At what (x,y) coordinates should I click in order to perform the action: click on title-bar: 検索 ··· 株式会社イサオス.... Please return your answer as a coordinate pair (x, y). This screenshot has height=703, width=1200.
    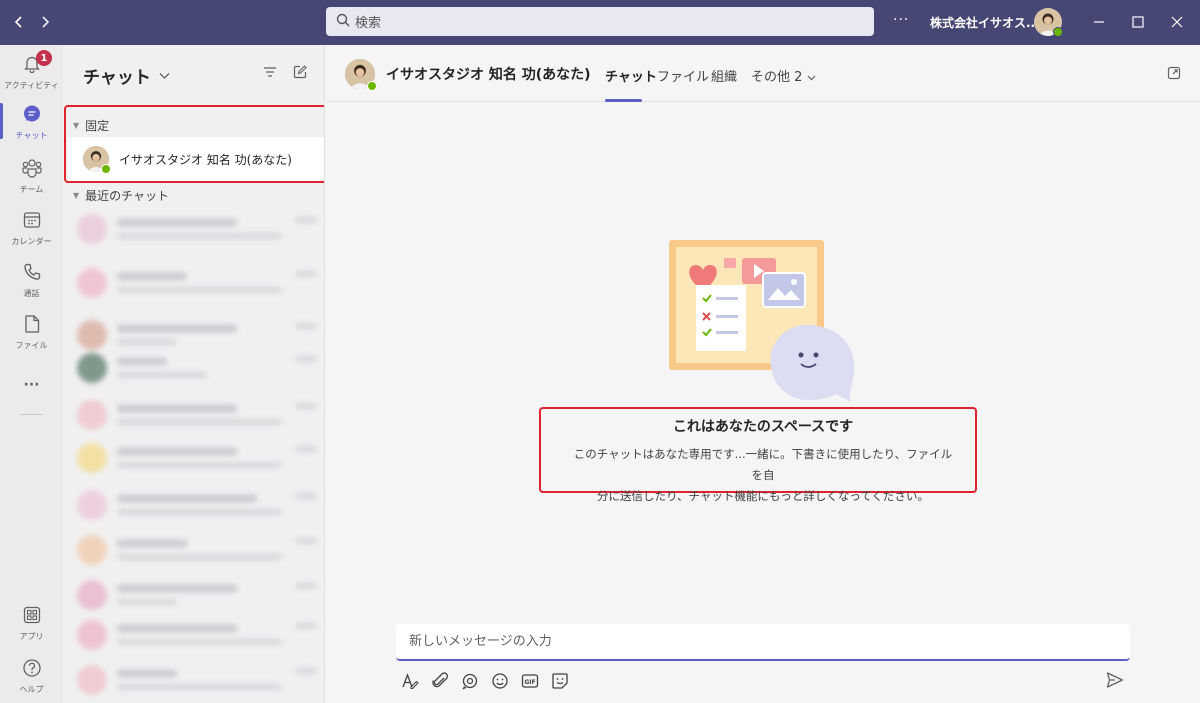
    Looking at the image, I should click on (600, 22).